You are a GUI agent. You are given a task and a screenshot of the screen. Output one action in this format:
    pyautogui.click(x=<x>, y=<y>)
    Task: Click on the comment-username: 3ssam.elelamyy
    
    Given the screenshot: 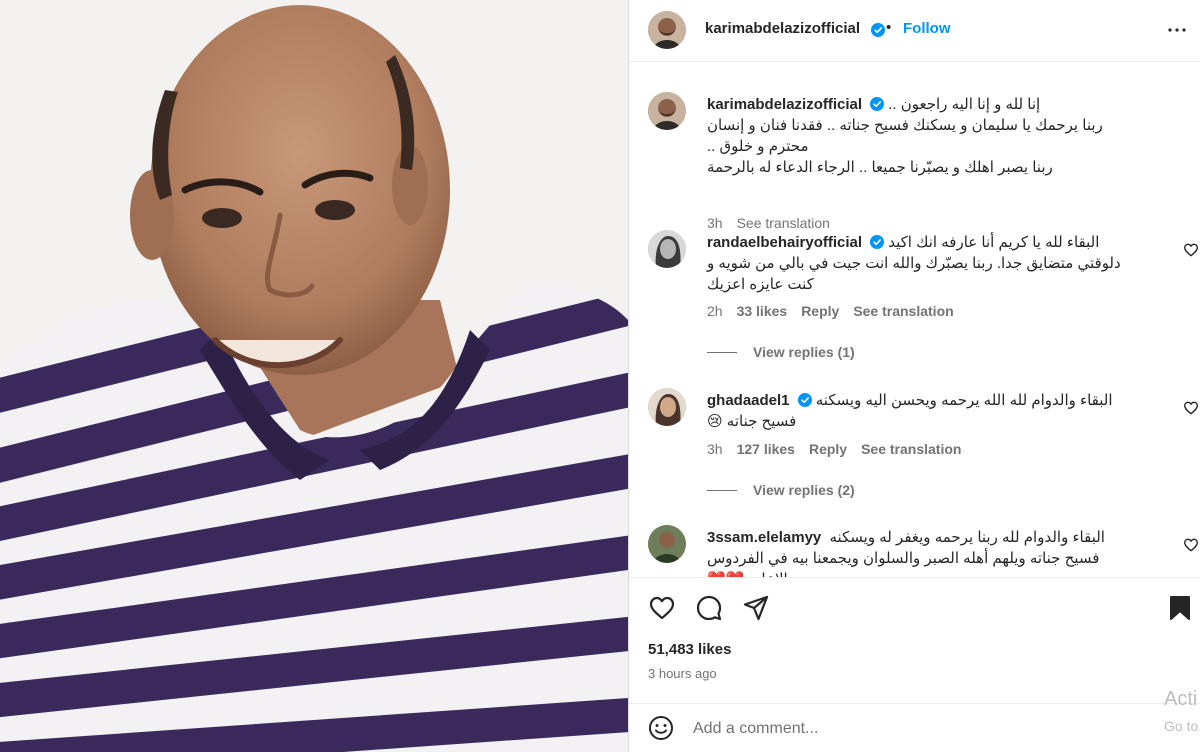 What is the action you would take?
    pyautogui.click(x=764, y=537)
    